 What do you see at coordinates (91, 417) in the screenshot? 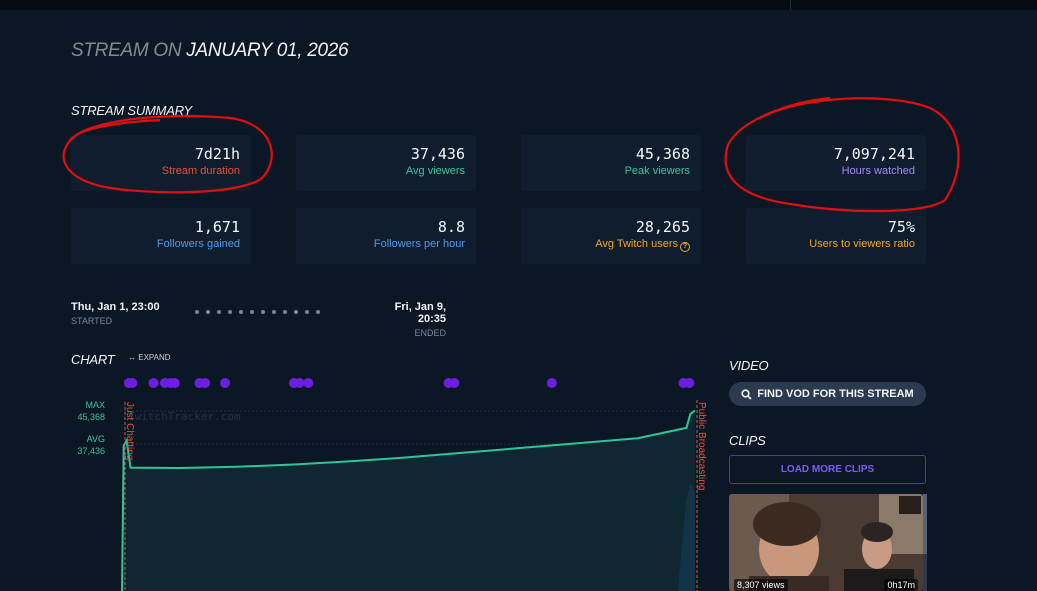
I see `max-value: 45,368` at bounding box center [91, 417].